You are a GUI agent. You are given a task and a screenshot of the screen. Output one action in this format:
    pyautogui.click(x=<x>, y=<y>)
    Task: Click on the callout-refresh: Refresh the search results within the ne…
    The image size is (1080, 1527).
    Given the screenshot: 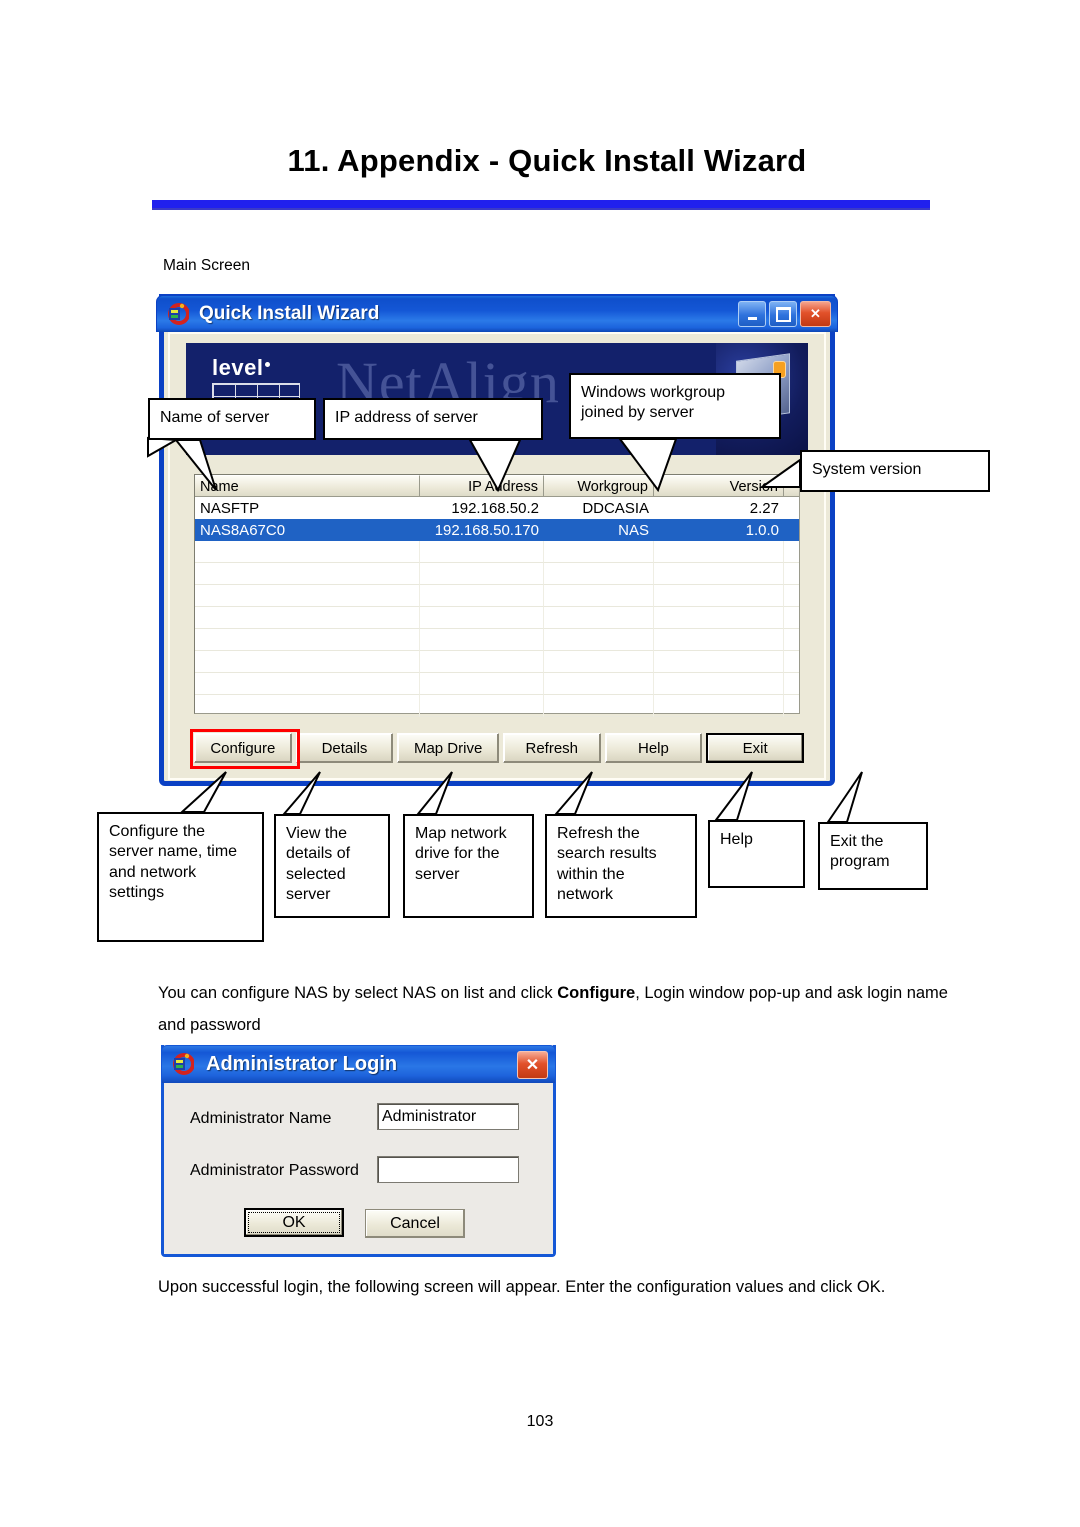 What is the action you would take?
    pyautogui.click(x=621, y=866)
    